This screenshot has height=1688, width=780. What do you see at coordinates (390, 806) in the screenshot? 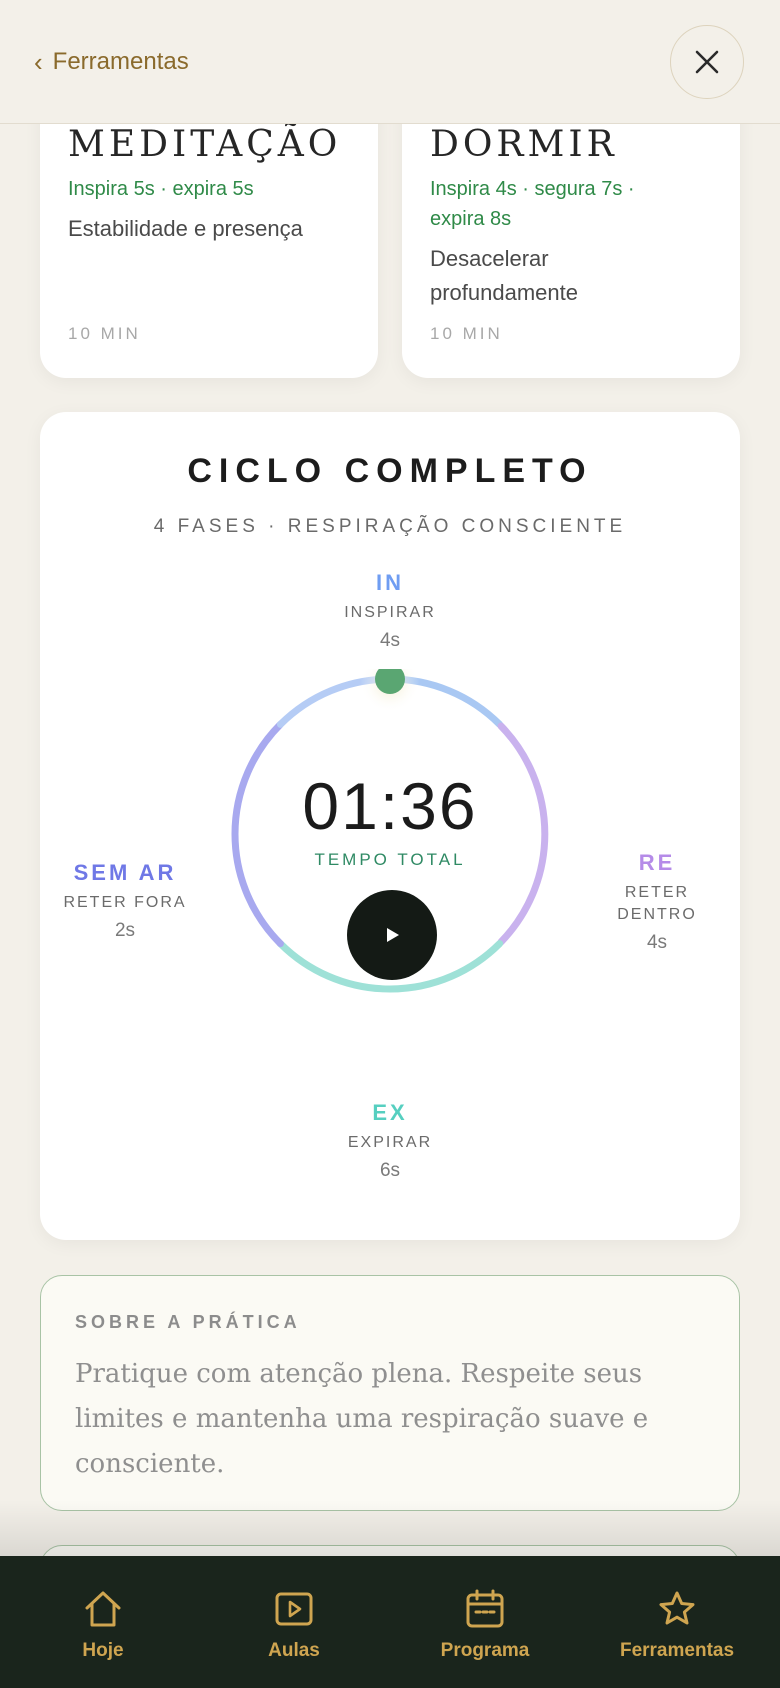
I see `timer-value: 01:36` at bounding box center [390, 806].